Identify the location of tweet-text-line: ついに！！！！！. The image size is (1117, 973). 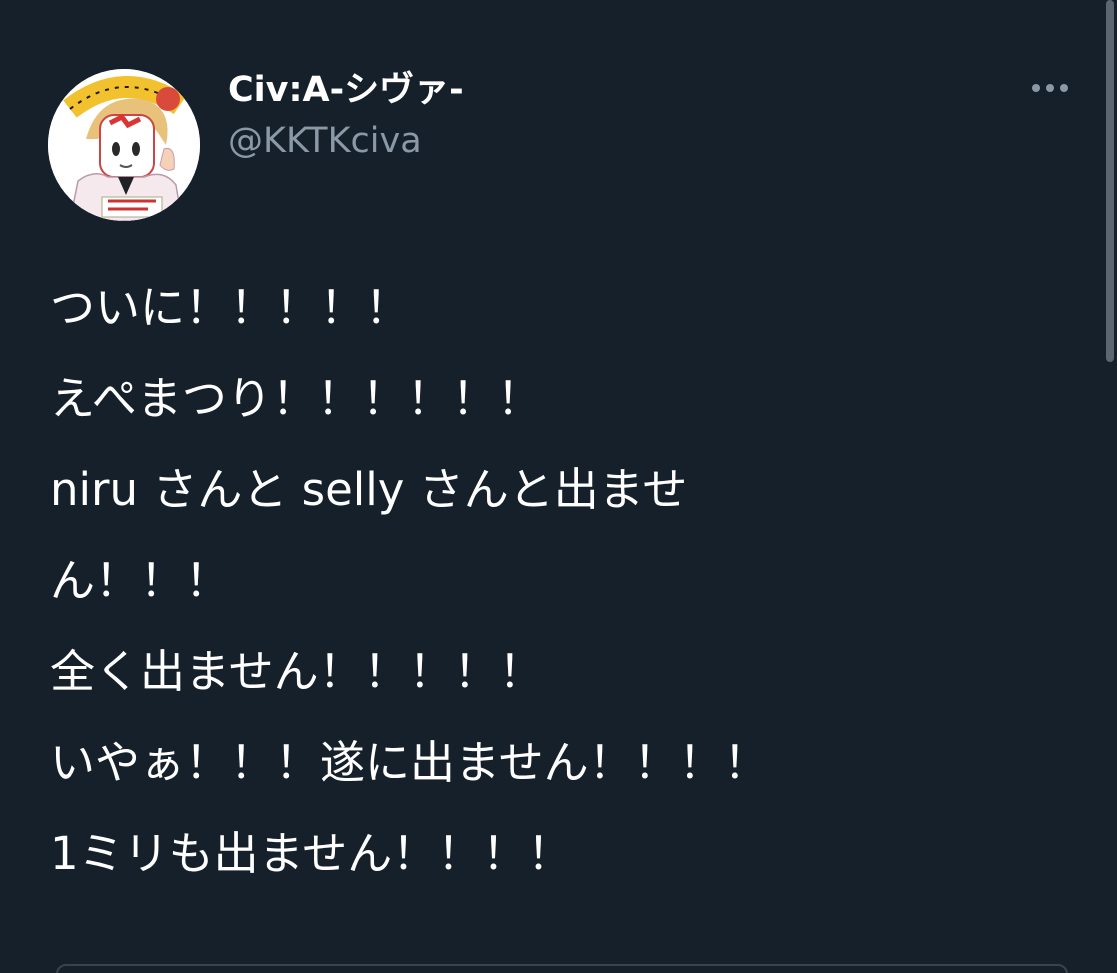
(230, 307).